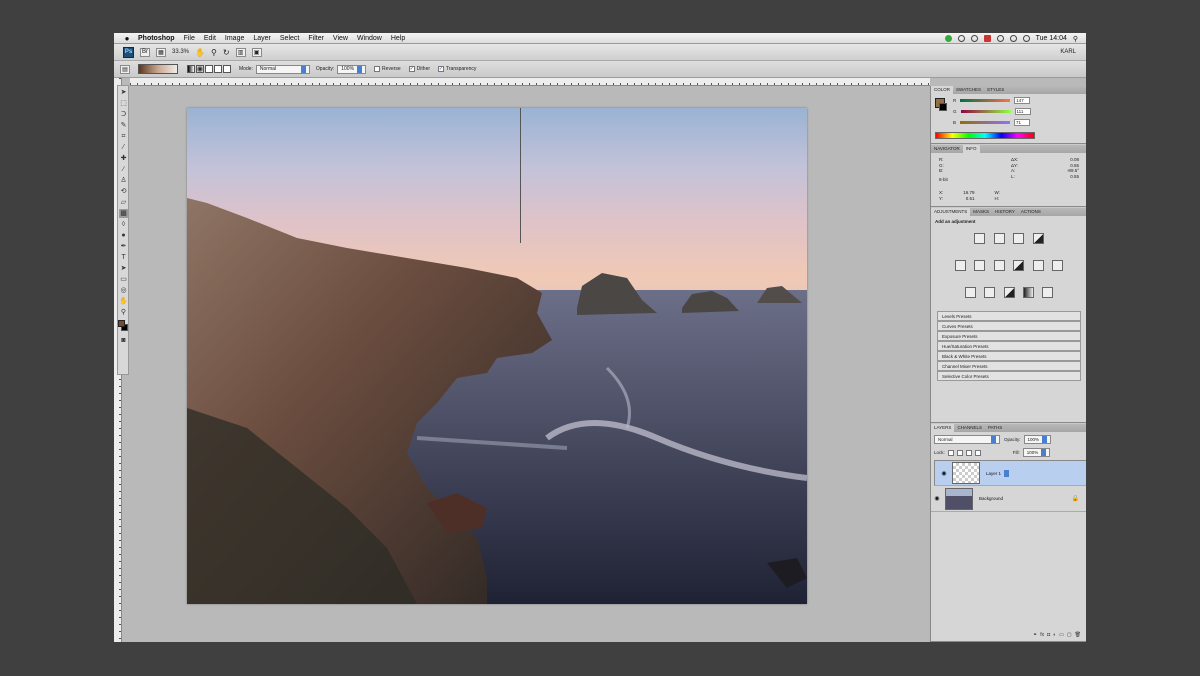 This screenshot has width=1200, height=676. Describe the element at coordinates (156, 38) in the screenshot. I see `app-menu: Photoshop` at that location.